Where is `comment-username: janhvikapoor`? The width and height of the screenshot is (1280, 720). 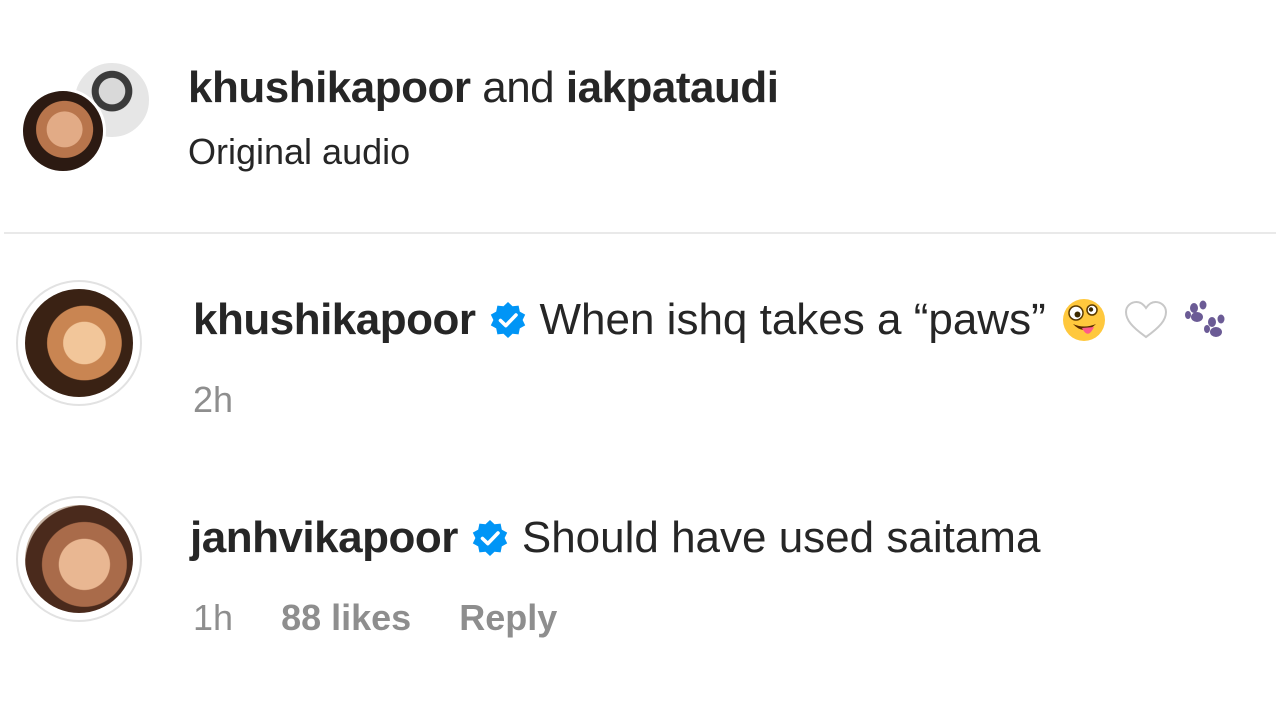 comment-username: janhvikapoor is located at coordinates (324, 538).